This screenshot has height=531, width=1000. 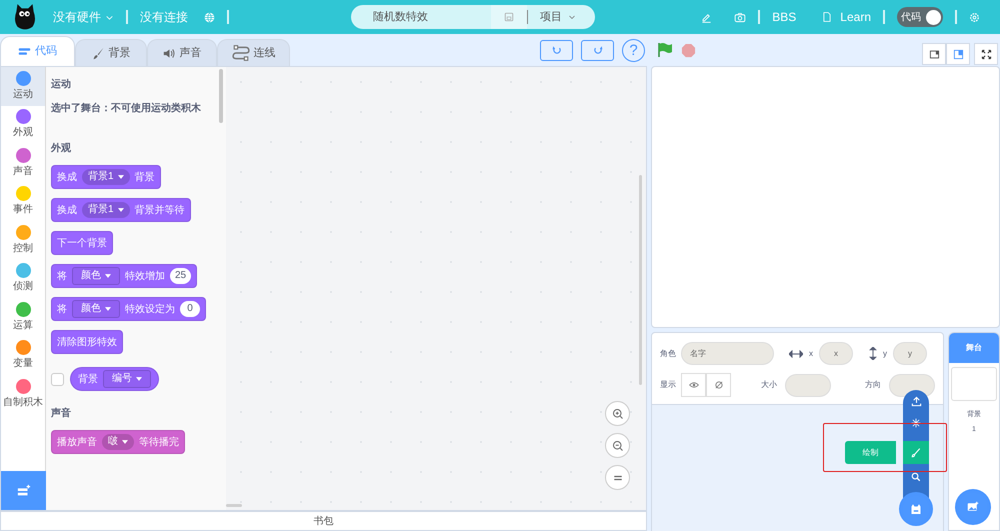 I want to click on flag-icon, so click(x=665, y=50).